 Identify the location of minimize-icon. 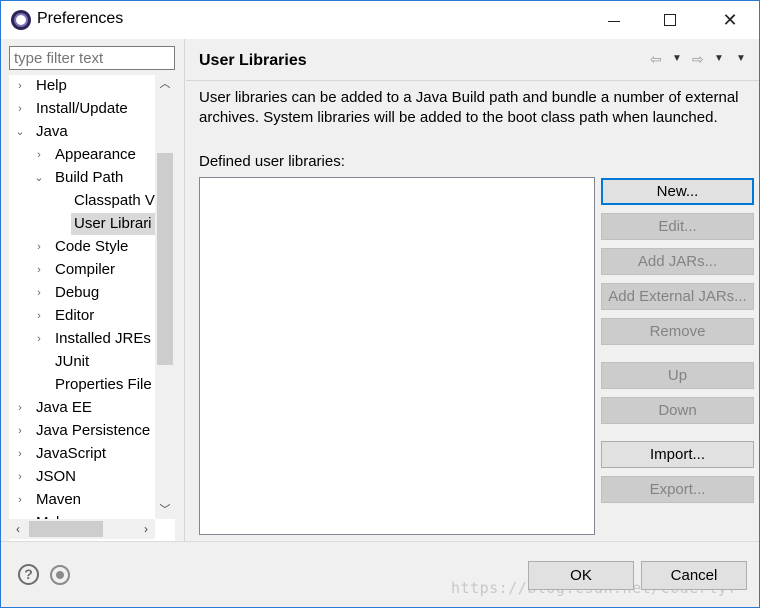
(614, 21).